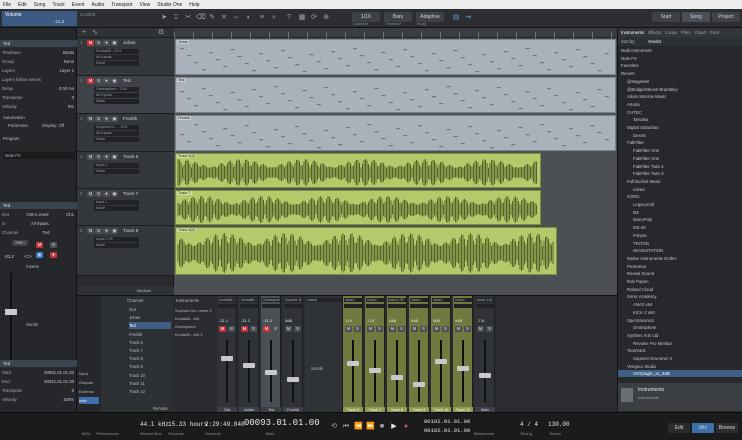 Image resolution: width=742 pixels, height=440 pixels. Describe the element at coordinates (195, 319) in the screenshot. I see `instrument-rack-item: Kontakt5 - x64` at that location.